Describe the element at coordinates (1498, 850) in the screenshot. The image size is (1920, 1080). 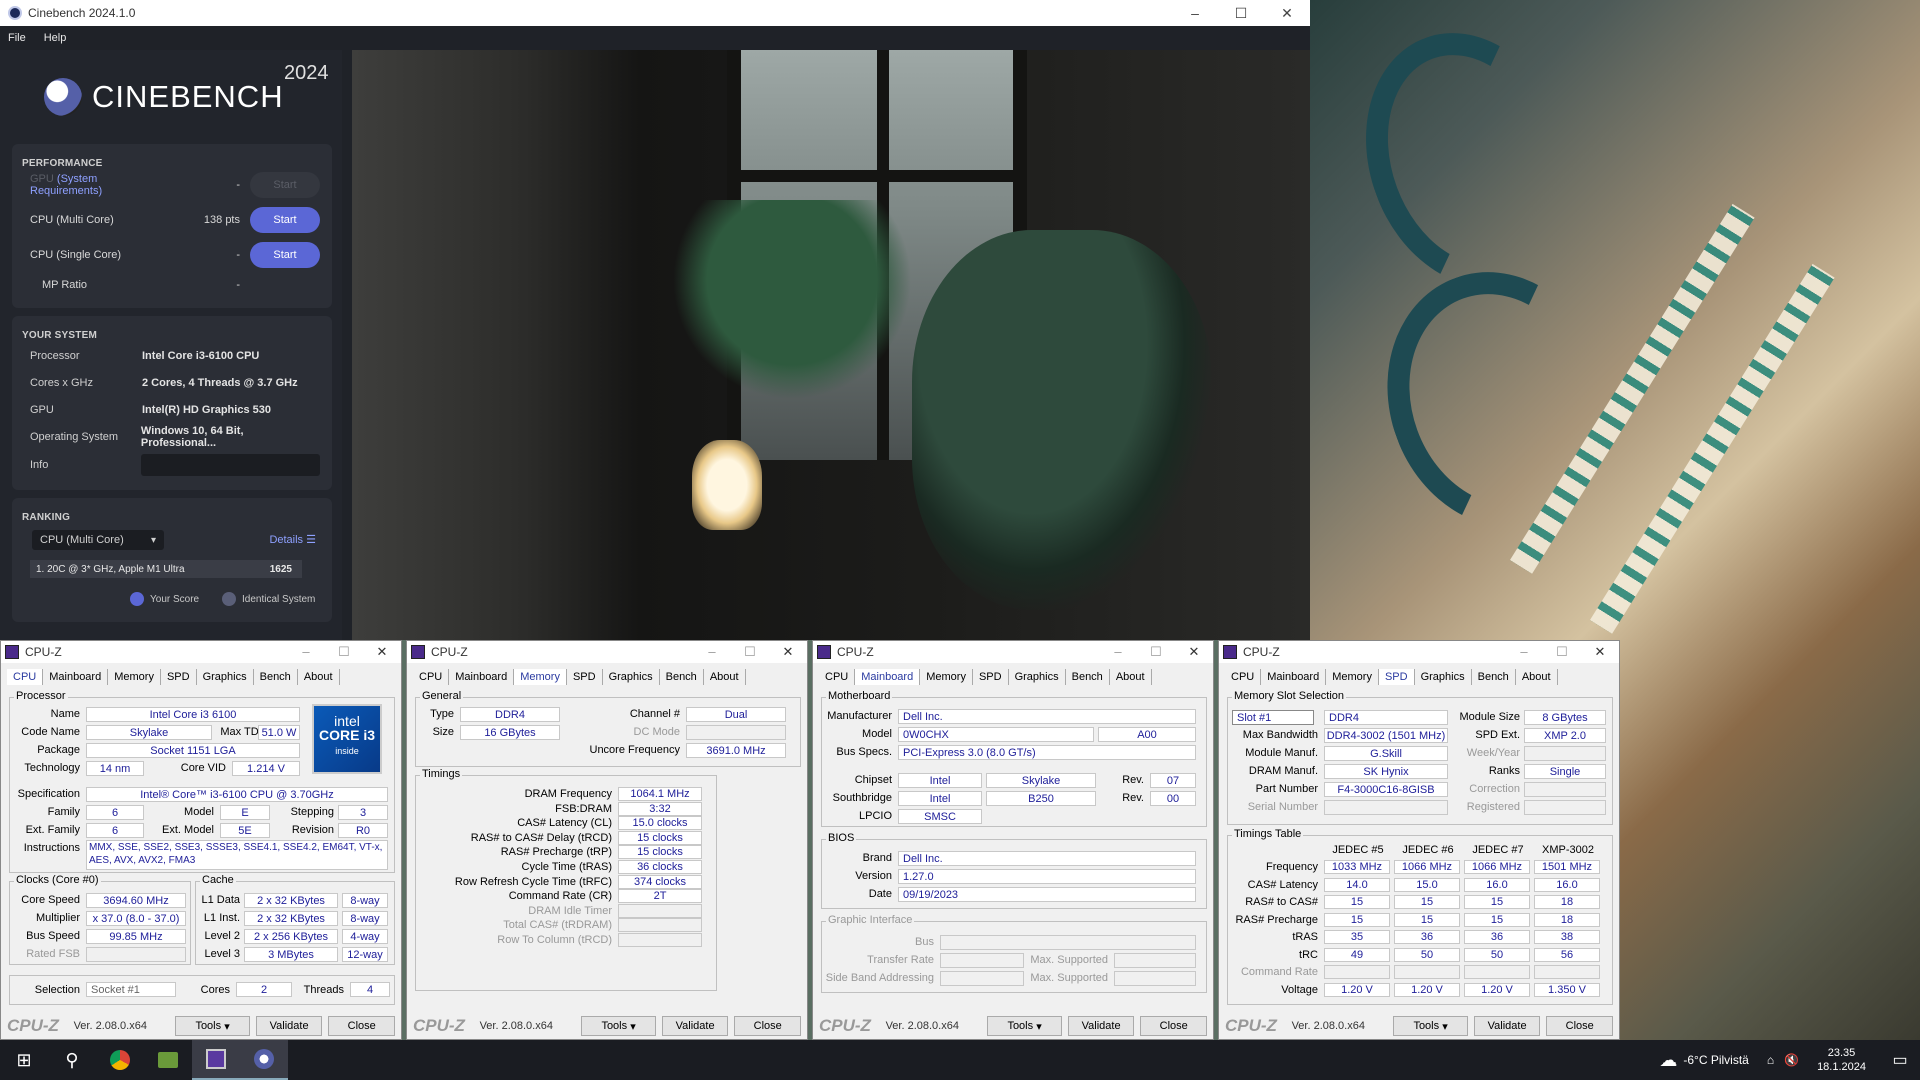
I see `timings-column-header: JEDEC #7` at that location.